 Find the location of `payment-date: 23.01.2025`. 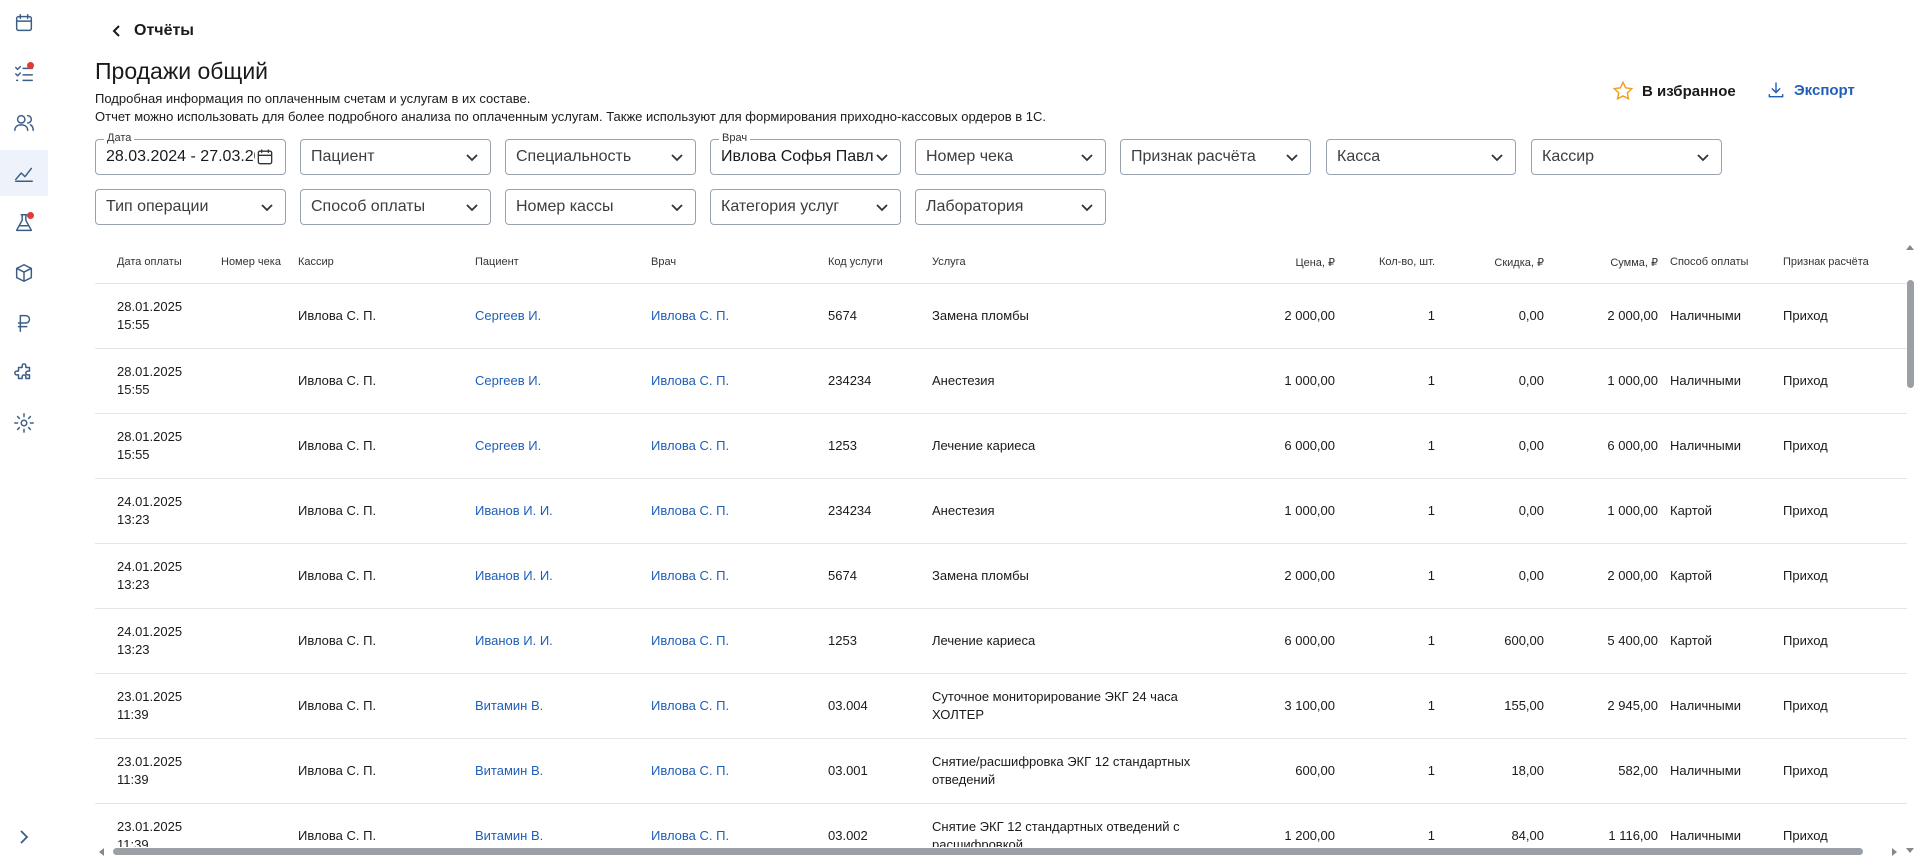

payment-date: 23.01.2025 is located at coordinates (150, 696).